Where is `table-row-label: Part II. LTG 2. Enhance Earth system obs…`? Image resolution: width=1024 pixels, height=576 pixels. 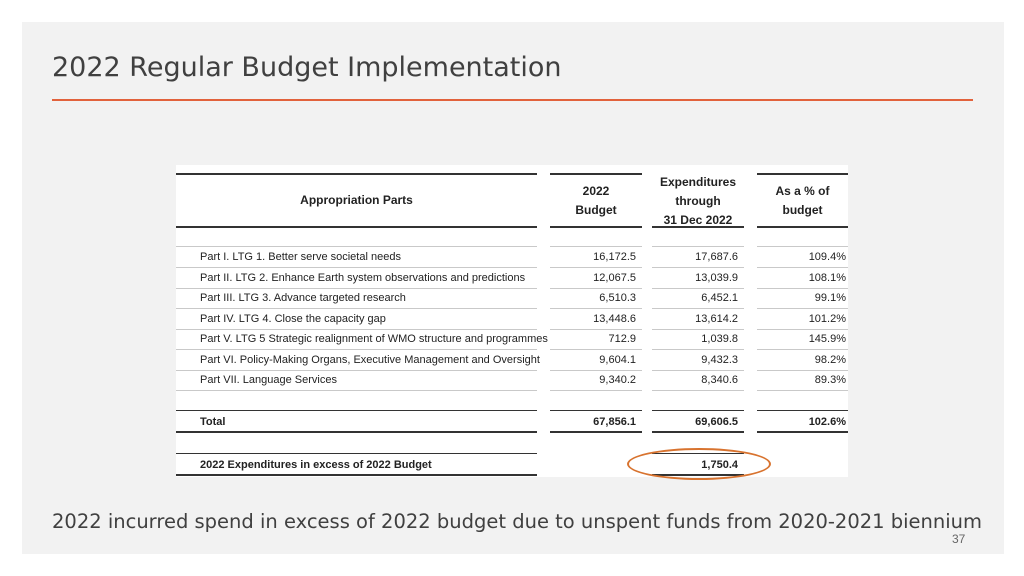 table-row-label: Part II. LTG 2. Enhance Earth system obs… is located at coordinates (363, 278).